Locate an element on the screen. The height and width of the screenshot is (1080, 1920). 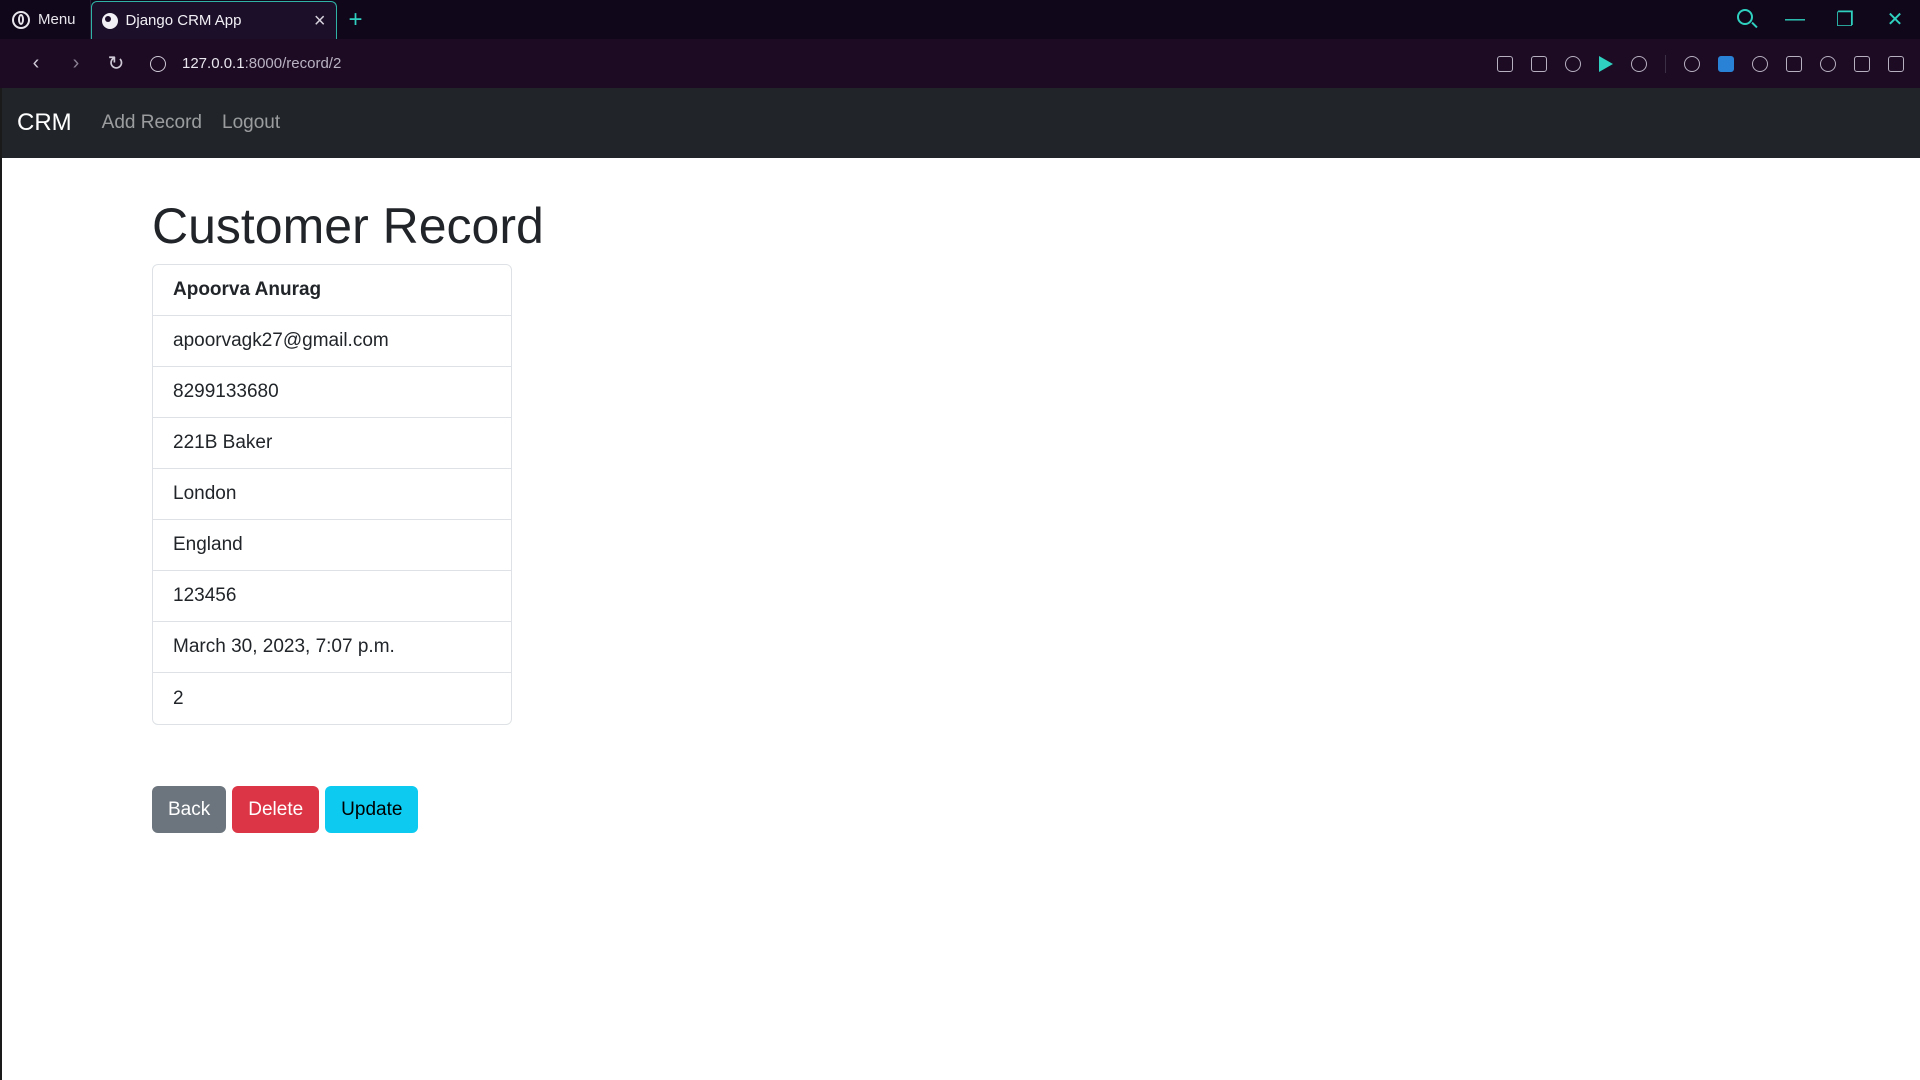
window-controls: — ❐ ✕ is located at coordinates (1820, 19).